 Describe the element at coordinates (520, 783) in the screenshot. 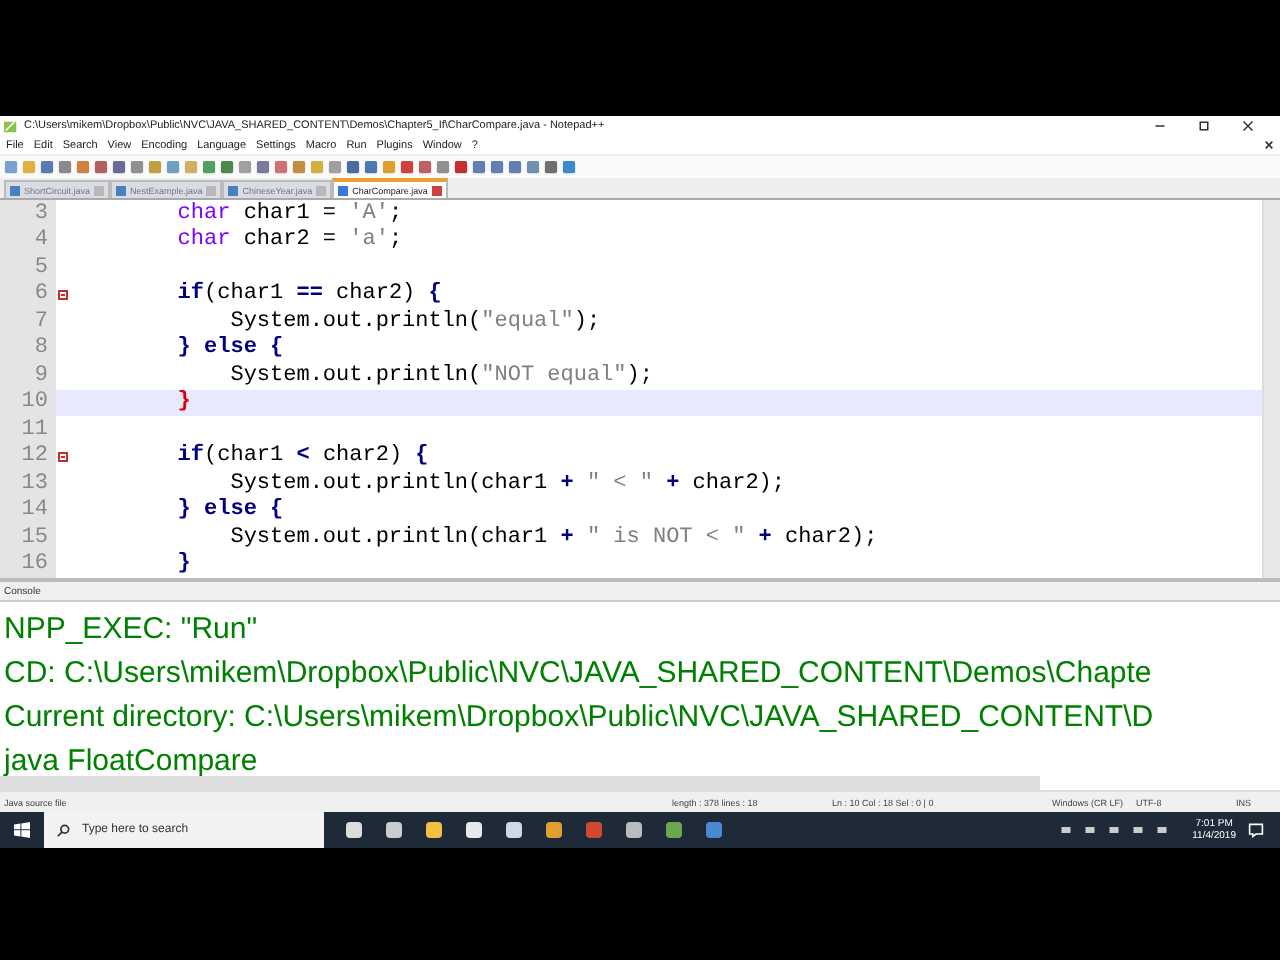

I see `horizontal-scrollbar` at that location.